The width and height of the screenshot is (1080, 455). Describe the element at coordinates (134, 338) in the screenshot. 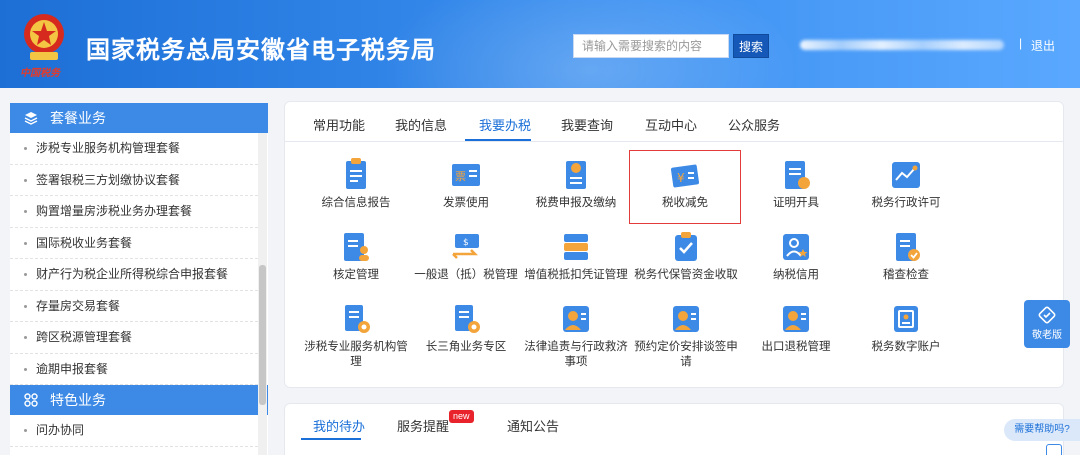

I see `sidebar-item: 跨区税源管理套餐` at that location.